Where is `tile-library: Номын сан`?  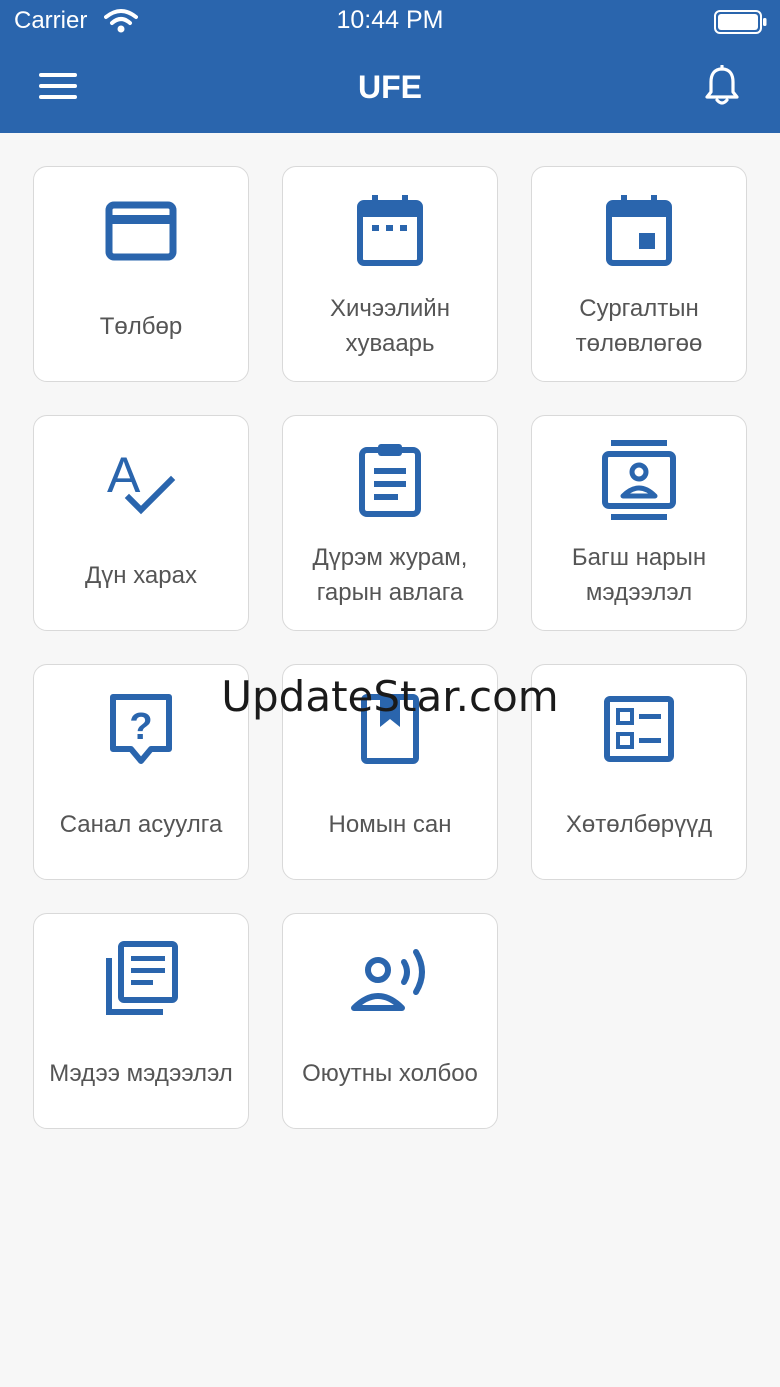
tile-library: Номын сан is located at coordinates (390, 772).